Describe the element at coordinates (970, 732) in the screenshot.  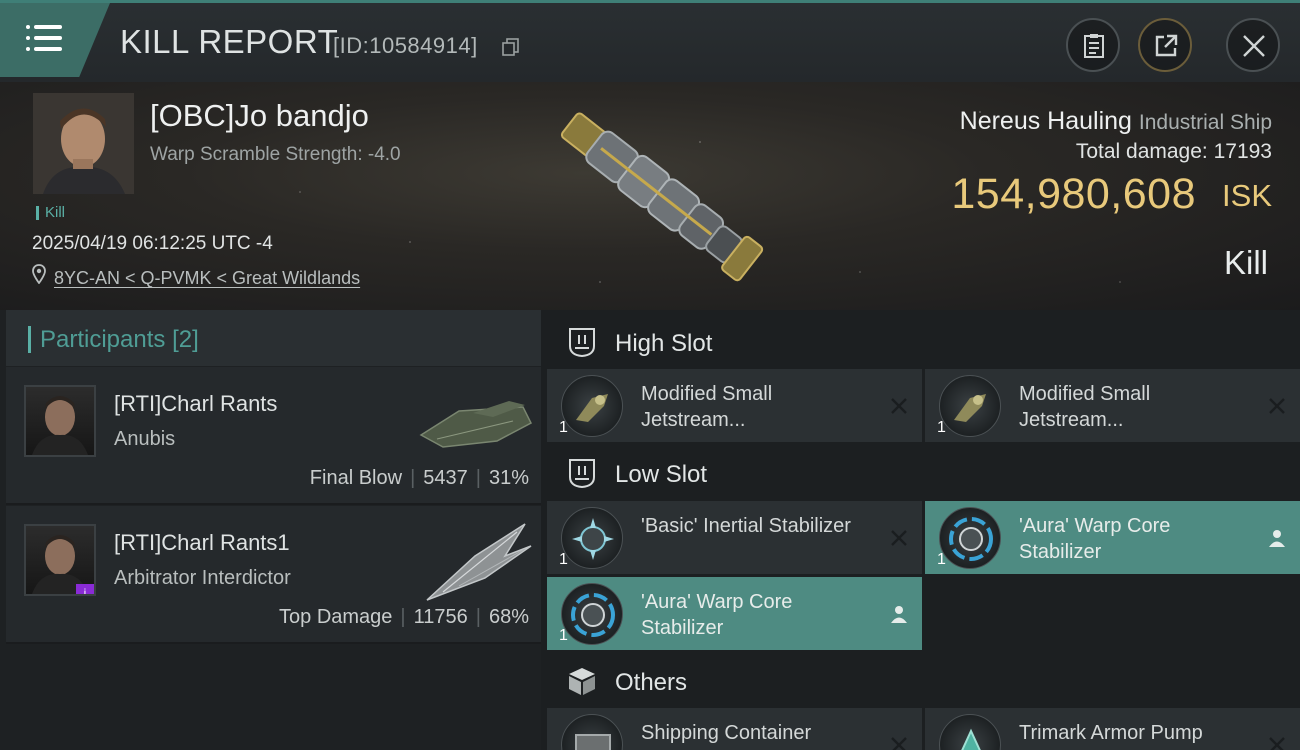
I see `armor-pump-rig-icon` at that location.